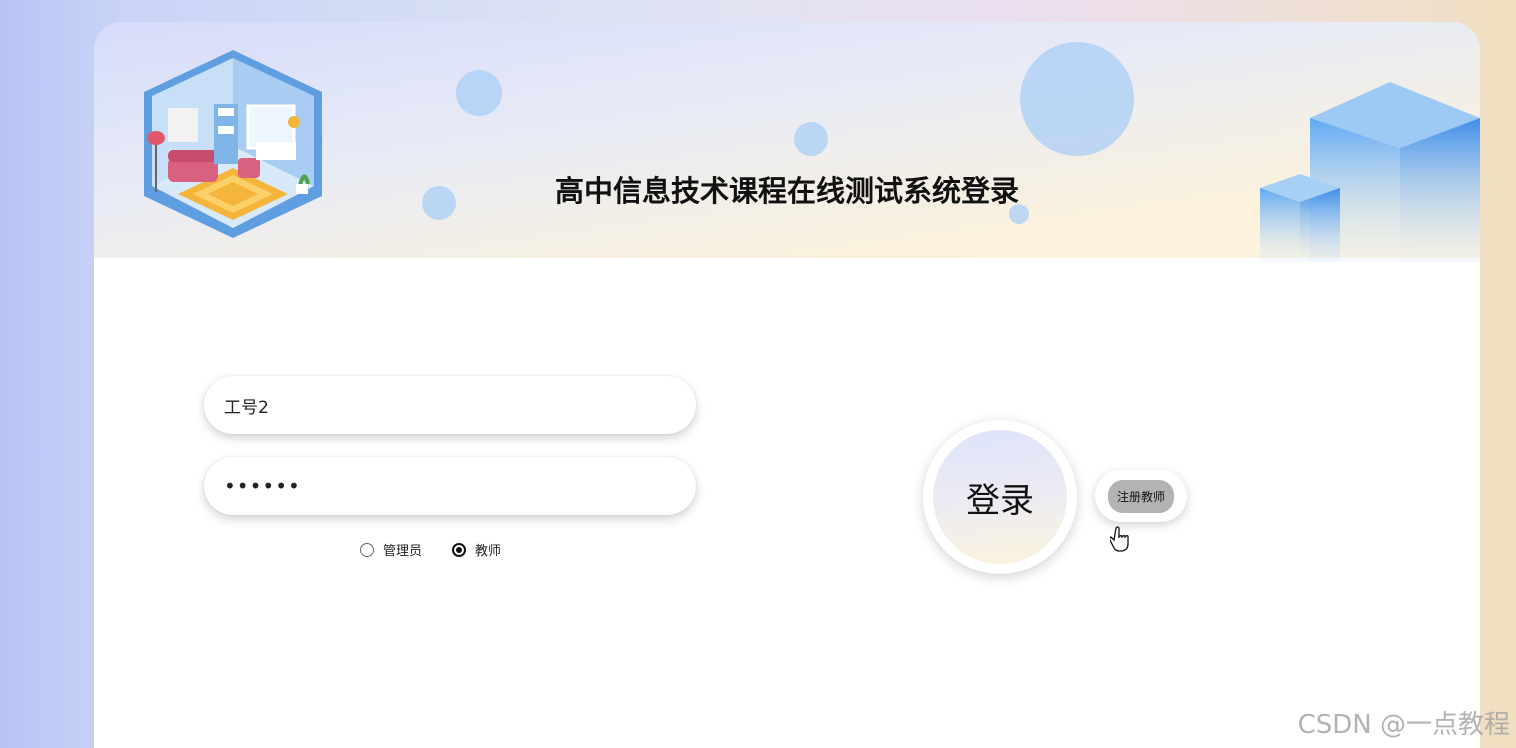  I want to click on role-option-teacher: 教师, so click(476, 549).